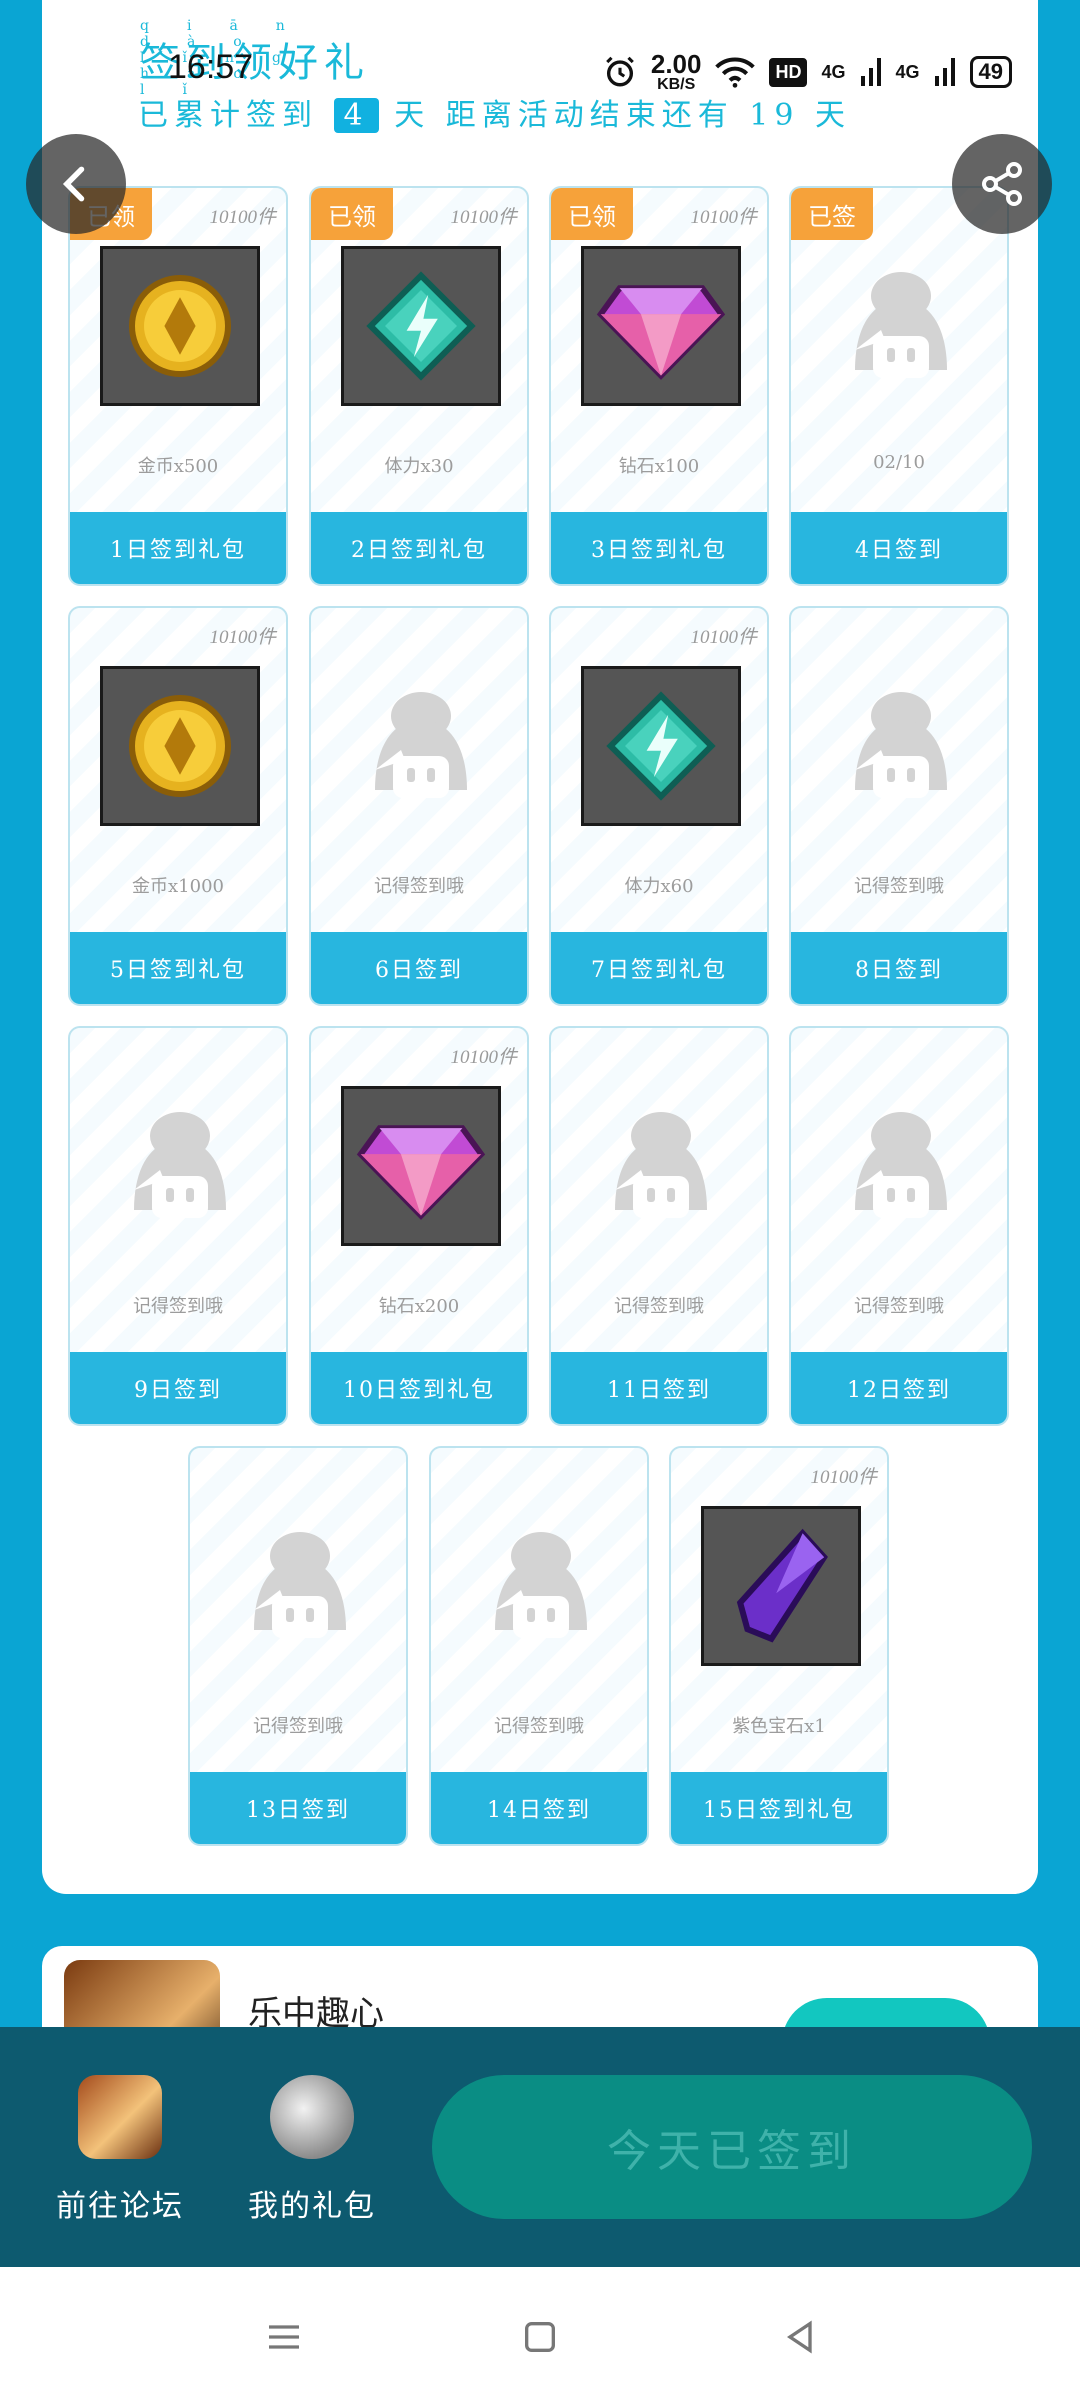 This screenshot has width=1080, height=2400. Describe the element at coordinates (659, 466) in the screenshot. I see `reward-description: 钻石x100` at that location.